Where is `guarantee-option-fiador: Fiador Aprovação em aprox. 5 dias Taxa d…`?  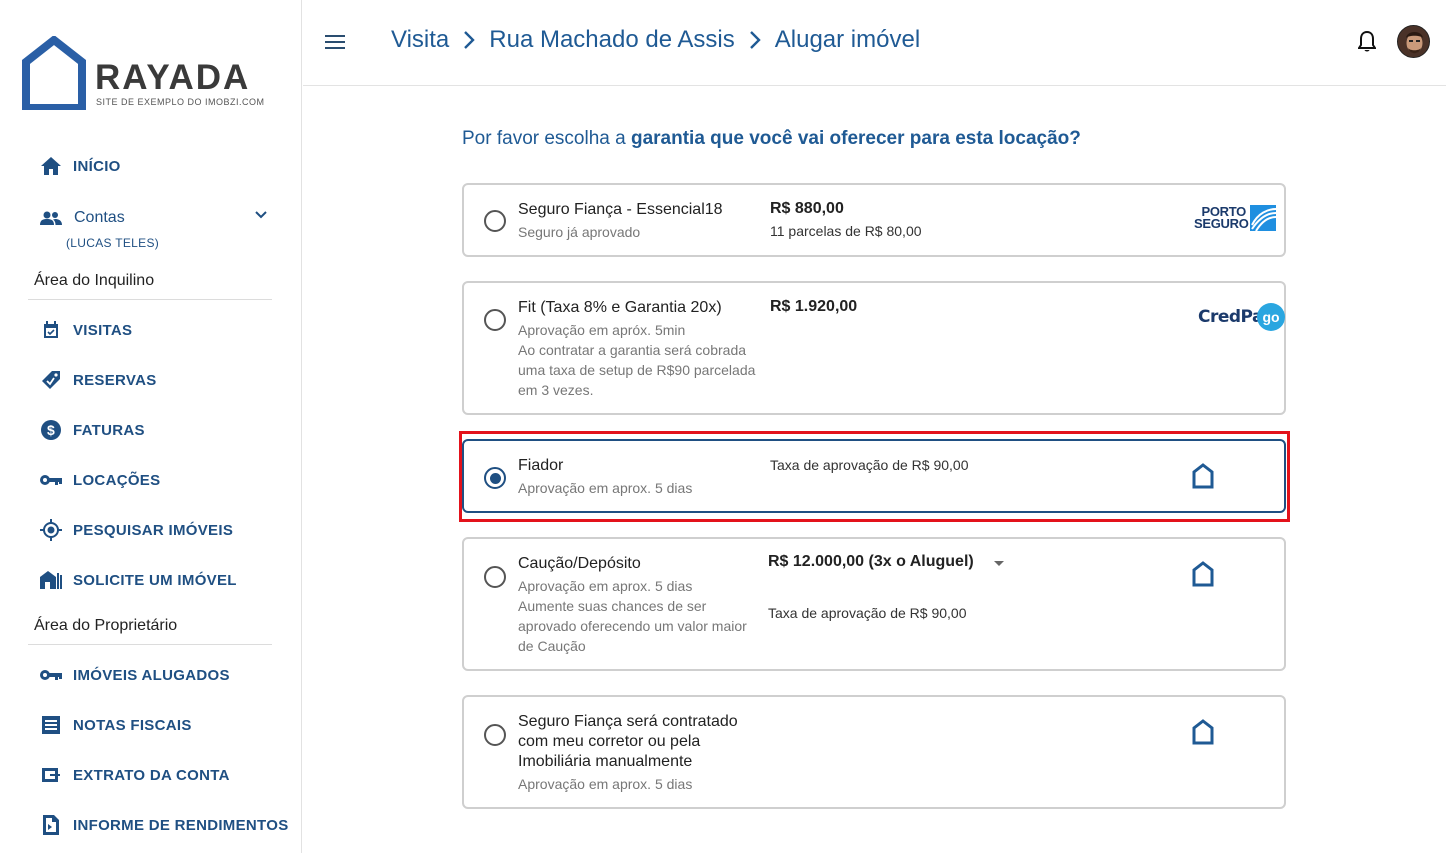 guarantee-option-fiador: Fiador Aprovação em aprox. 5 dias Taxa d… is located at coordinates (874, 476).